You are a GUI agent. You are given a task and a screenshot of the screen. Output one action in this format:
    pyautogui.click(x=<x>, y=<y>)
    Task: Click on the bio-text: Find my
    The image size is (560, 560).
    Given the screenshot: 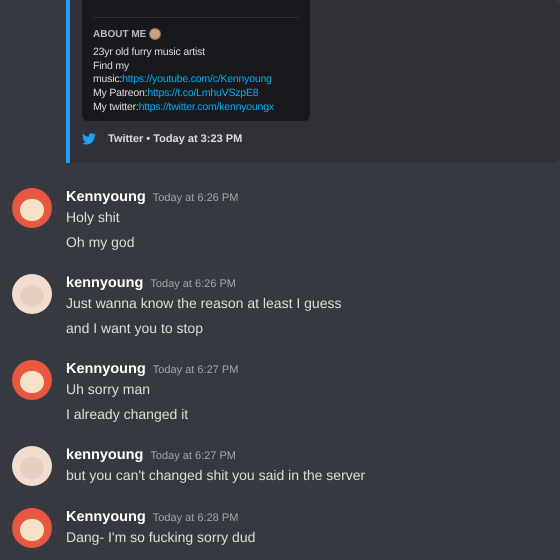 What is the action you would take?
    pyautogui.click(x=111, y=67)
    